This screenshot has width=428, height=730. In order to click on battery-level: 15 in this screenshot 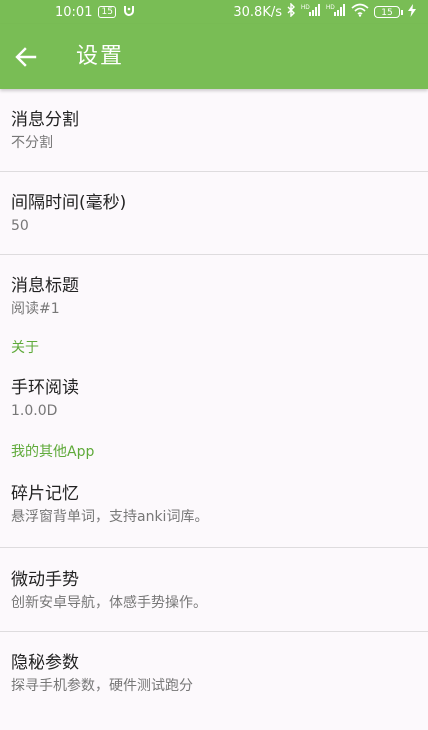, I will do `click(387, 12)`.